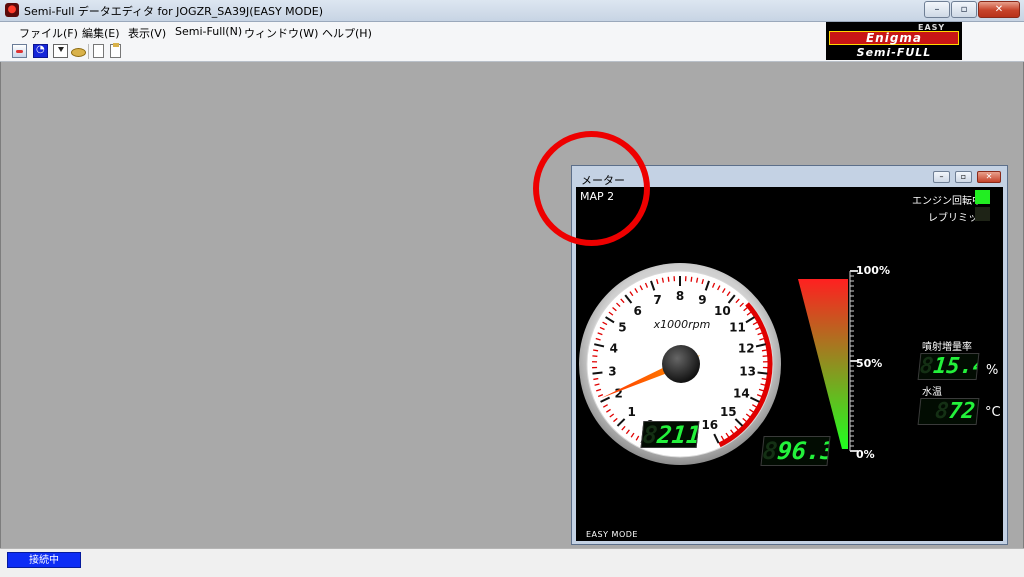 This screenshot has width=1024, height=577. I want to click on menu-window: ウィンドウ(W), so click(281, 33).